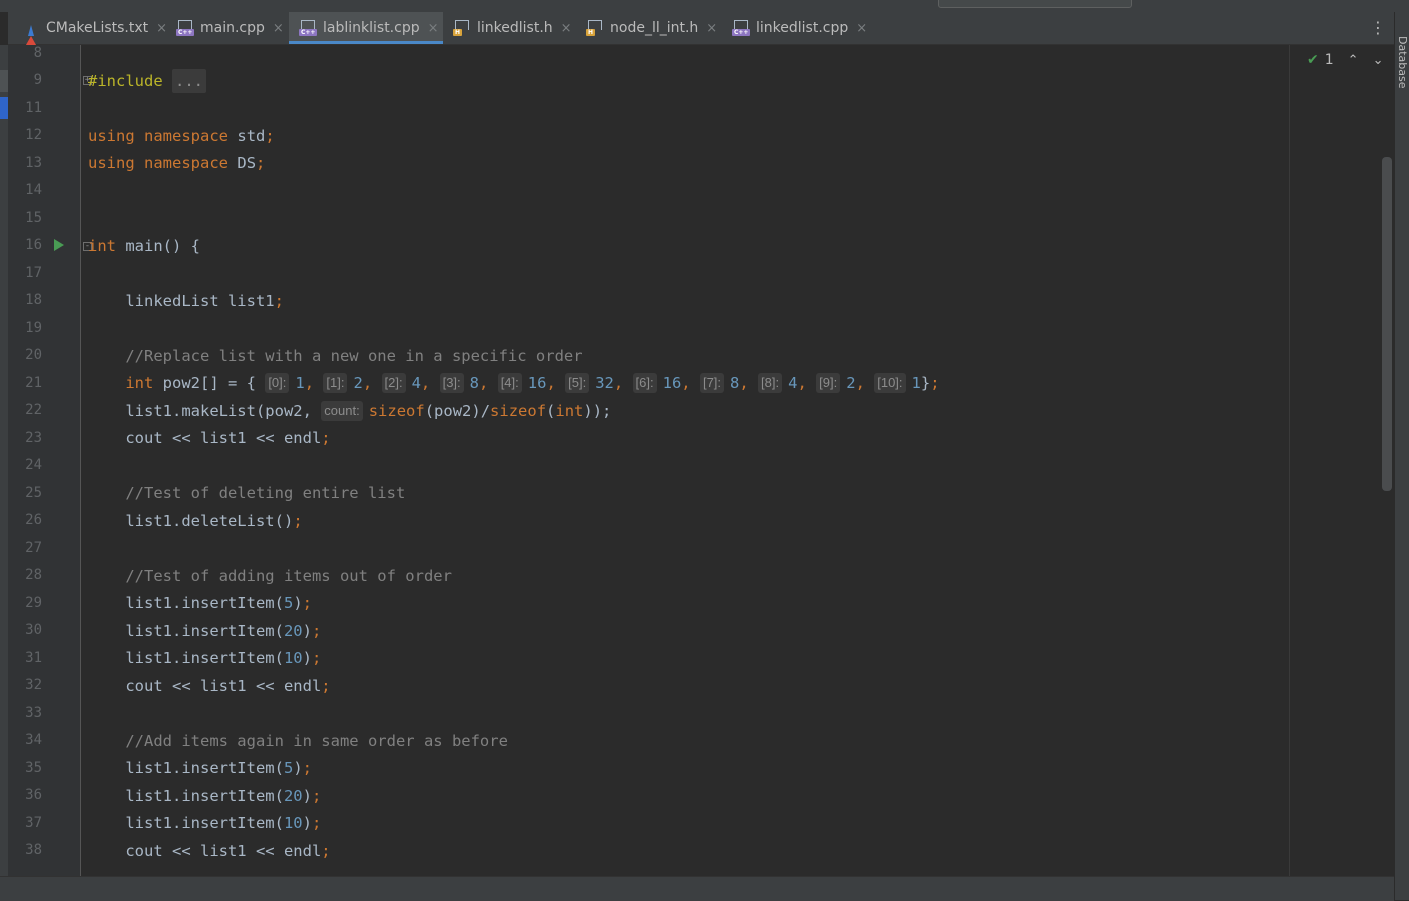 The width and height of the screenshot is (1409, 901). I want to click on line-number: 13, so click(33, 163).